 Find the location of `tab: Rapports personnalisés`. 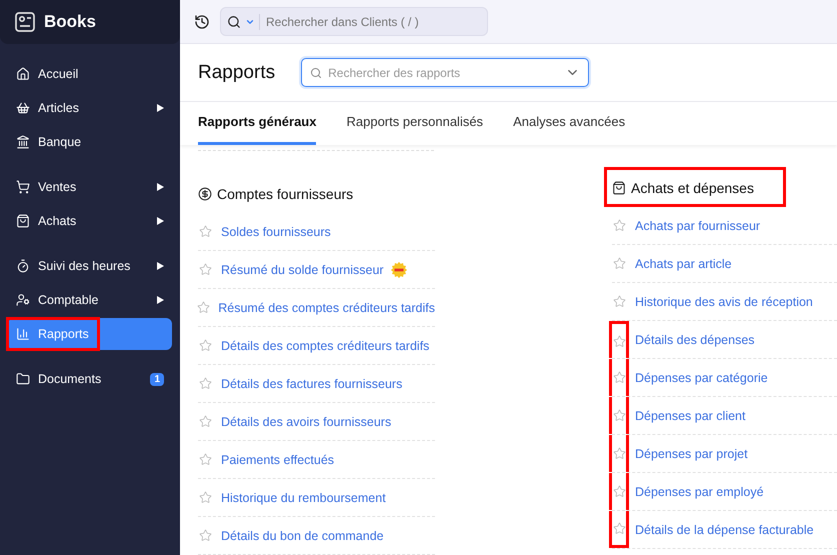

tab: Rapports personnalisés is located at coordinates (415, 123).